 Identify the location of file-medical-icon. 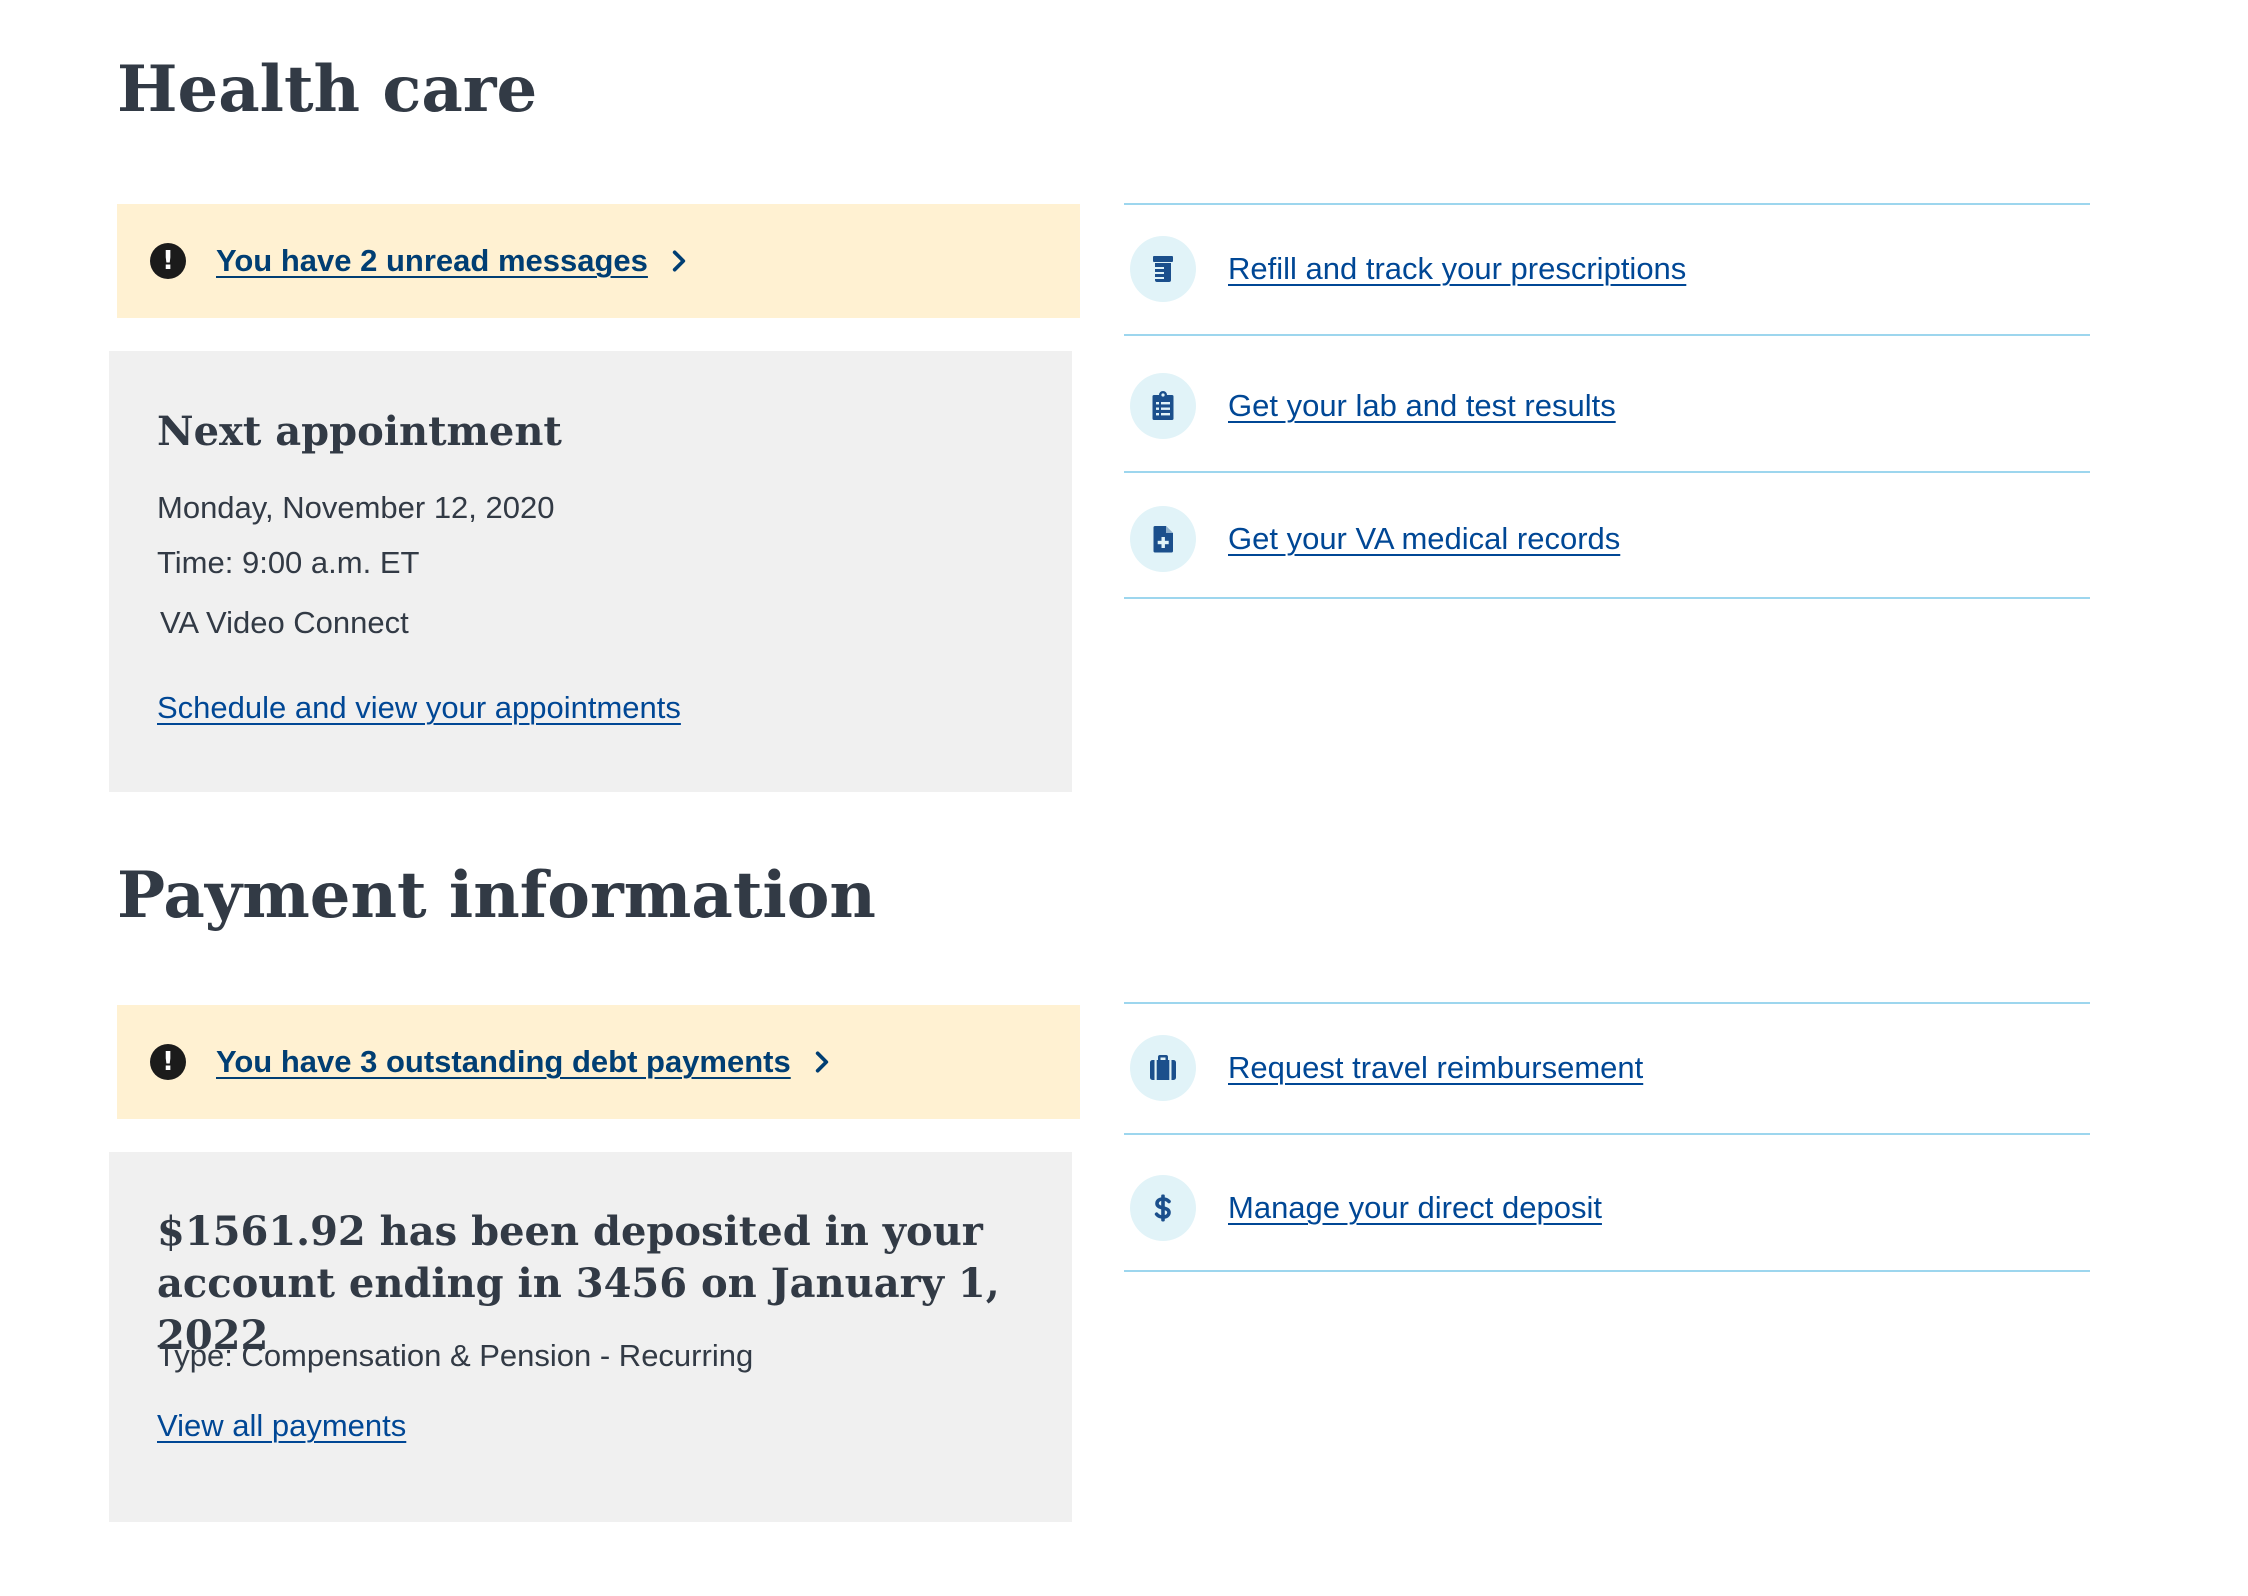
(1163, 539).